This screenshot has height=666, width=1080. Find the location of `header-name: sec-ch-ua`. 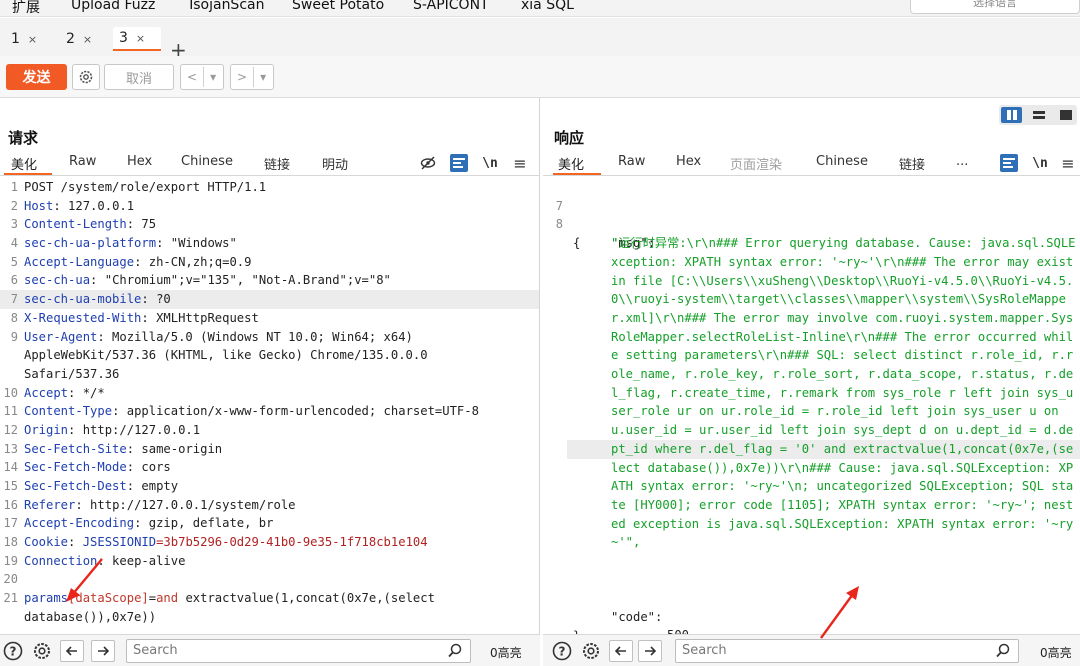

header-name: sec-ch-ua is located at coordinates (57, 280).